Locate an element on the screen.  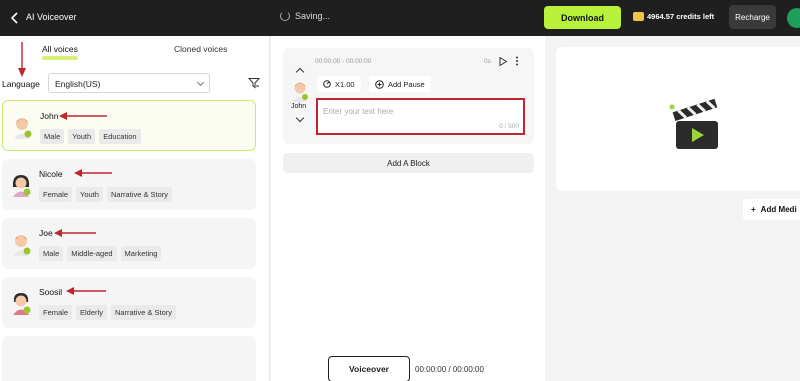
voice-tag: Elderly is located at coordinates (91, 312).